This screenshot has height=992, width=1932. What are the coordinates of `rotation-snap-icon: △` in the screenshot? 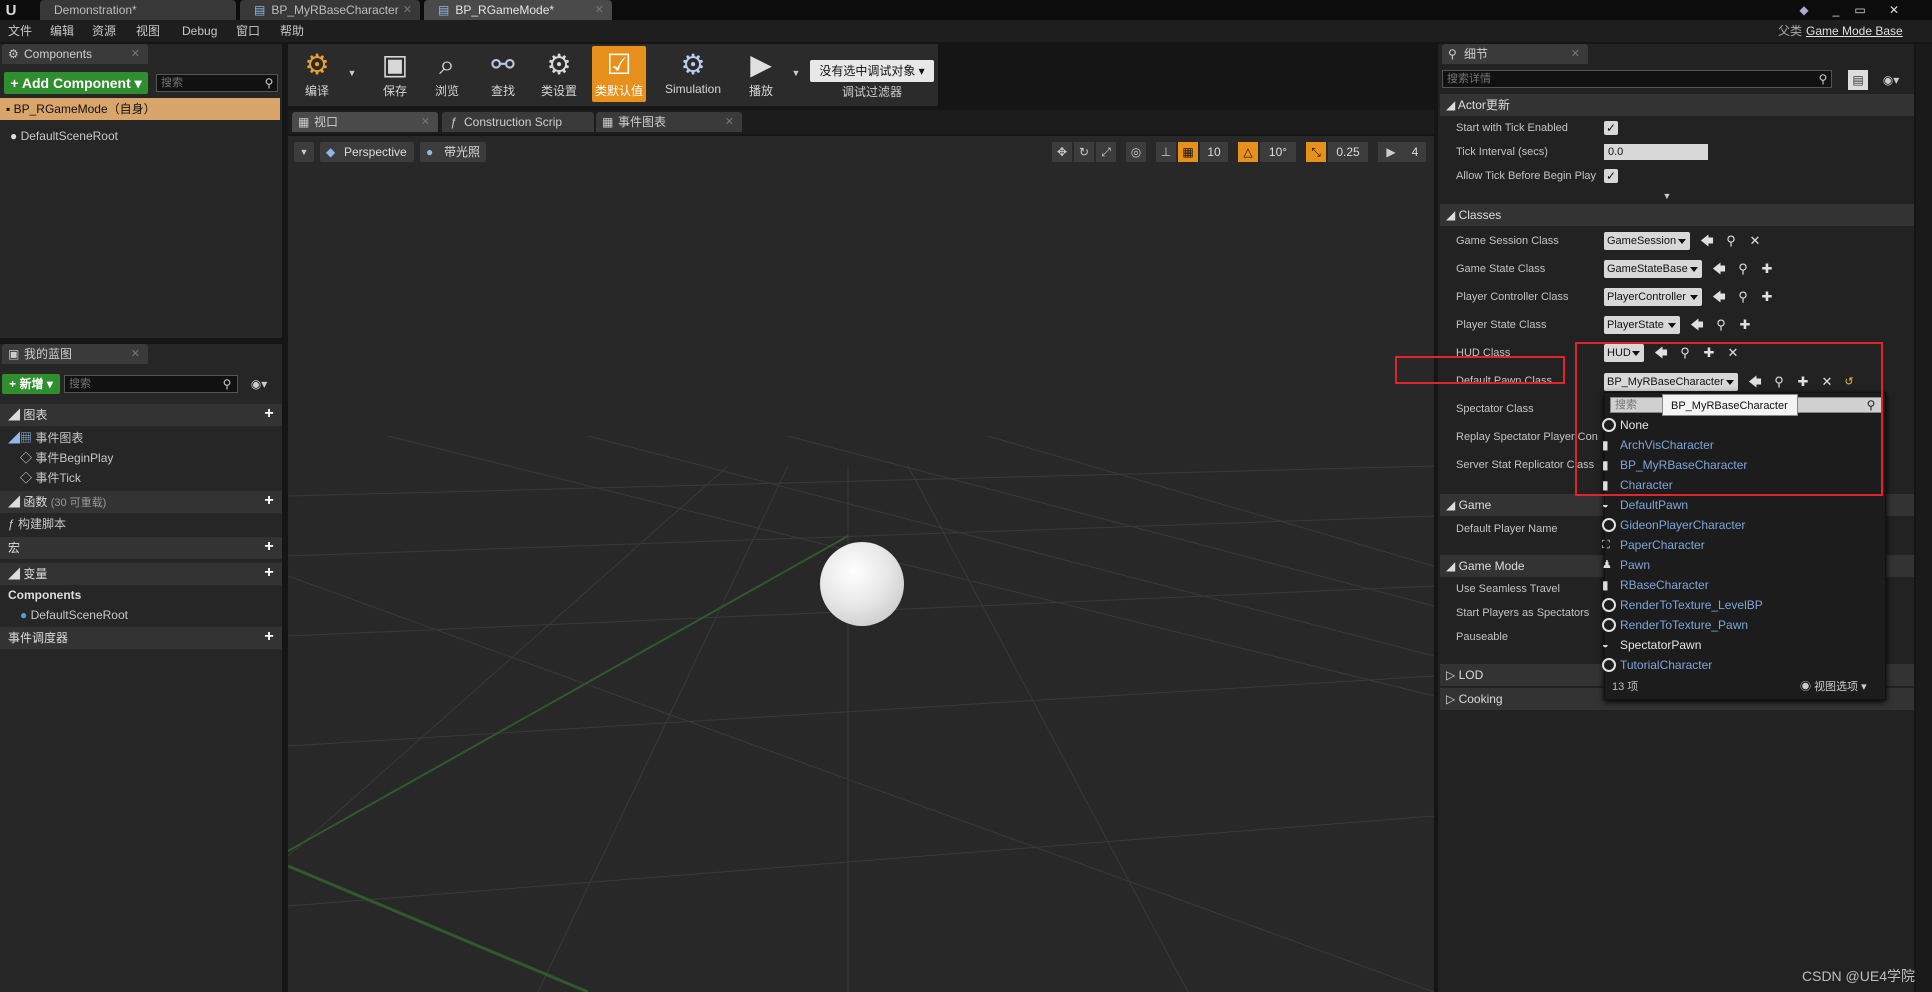 It's located at (1248, 152).